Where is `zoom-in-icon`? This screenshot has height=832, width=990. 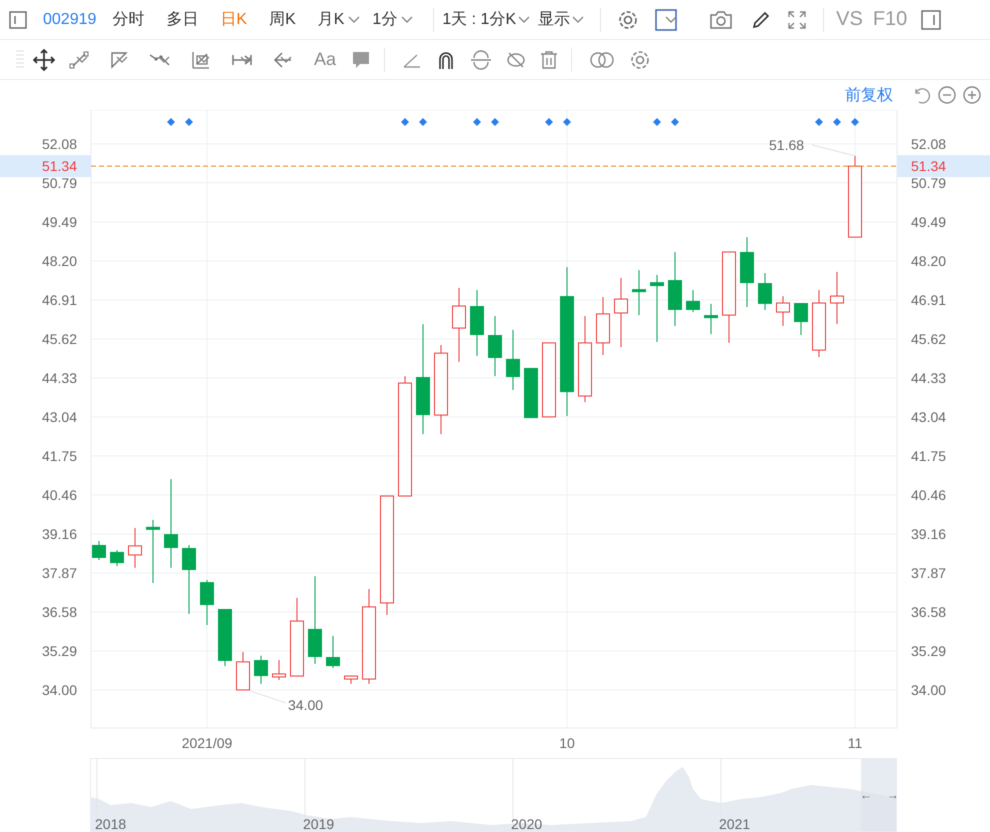
zoom-in-icon is located at coordinates (972, 95).